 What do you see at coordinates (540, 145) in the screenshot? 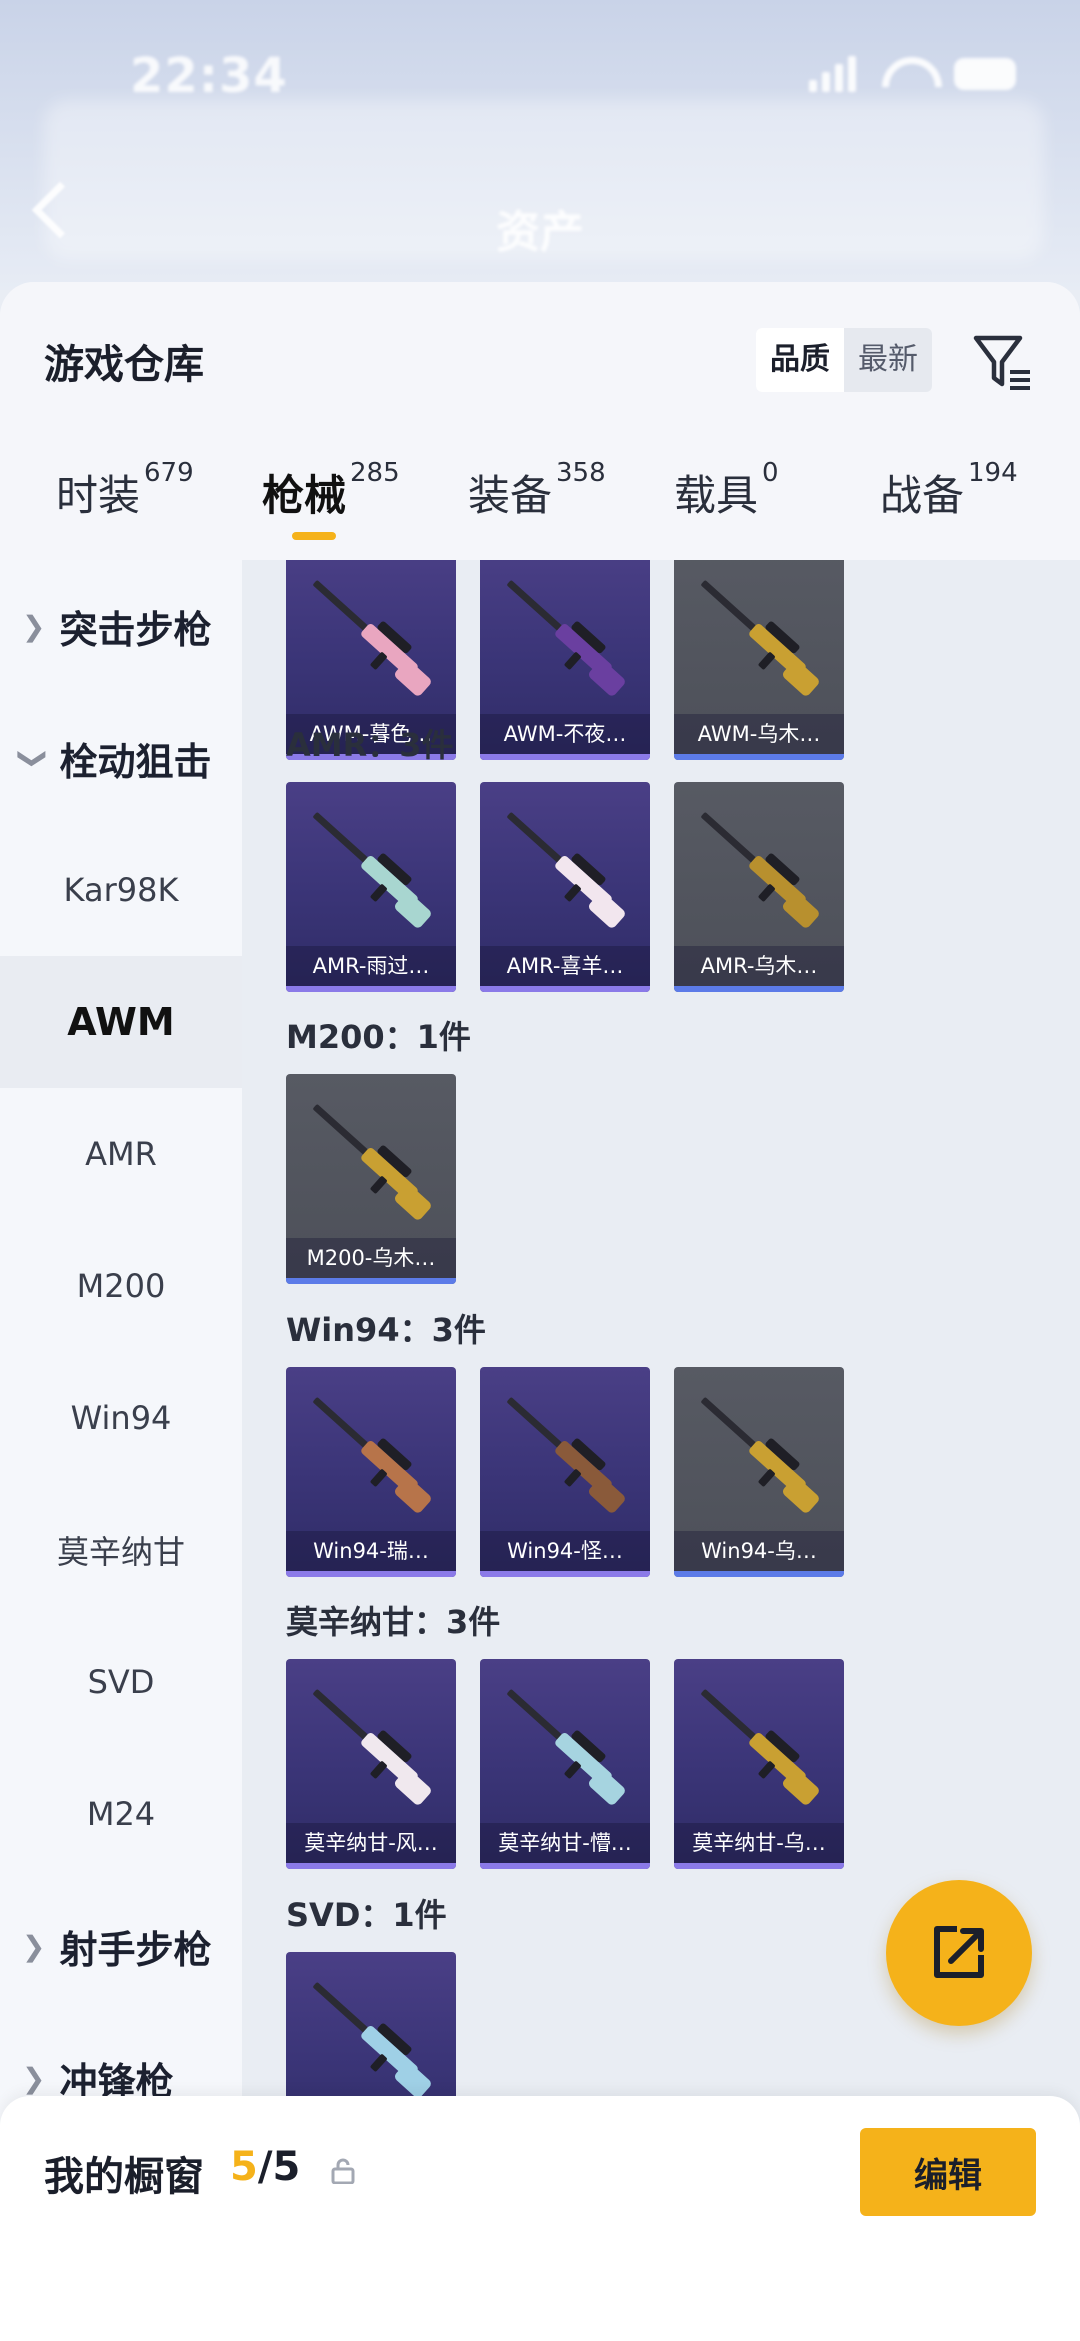
I see `app-header-background: 22:34 资产` at bounding box center [540, 145].